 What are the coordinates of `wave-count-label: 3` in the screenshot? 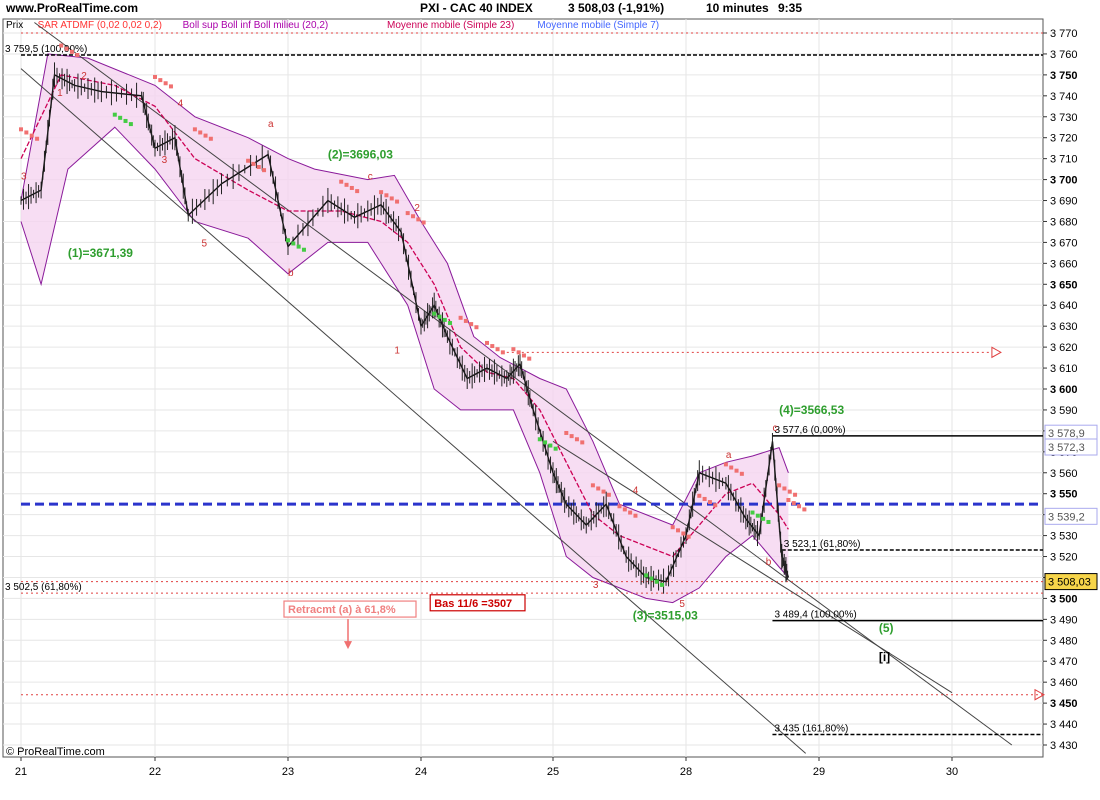 It's located at (596, 585).